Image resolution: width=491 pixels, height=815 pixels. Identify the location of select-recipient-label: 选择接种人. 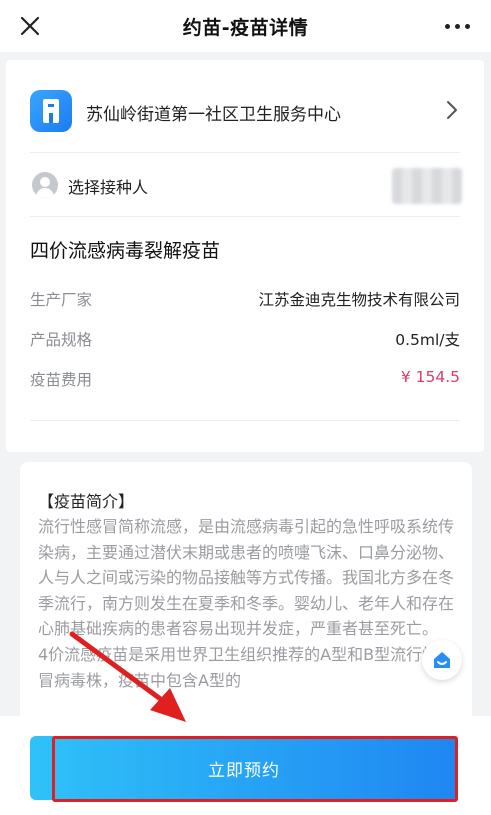
(108, 187).